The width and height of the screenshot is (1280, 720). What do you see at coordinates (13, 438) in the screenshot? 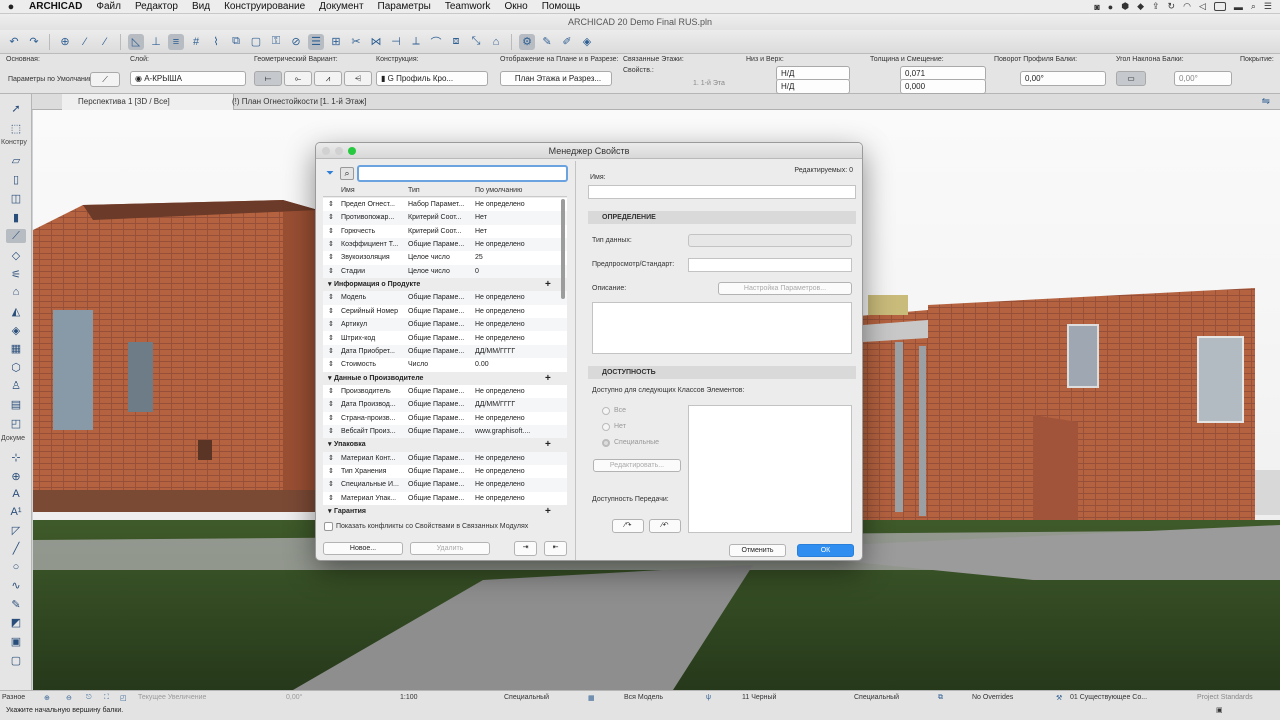
I see `document-tools-header: Докуме` at bounding box center [13, 438].